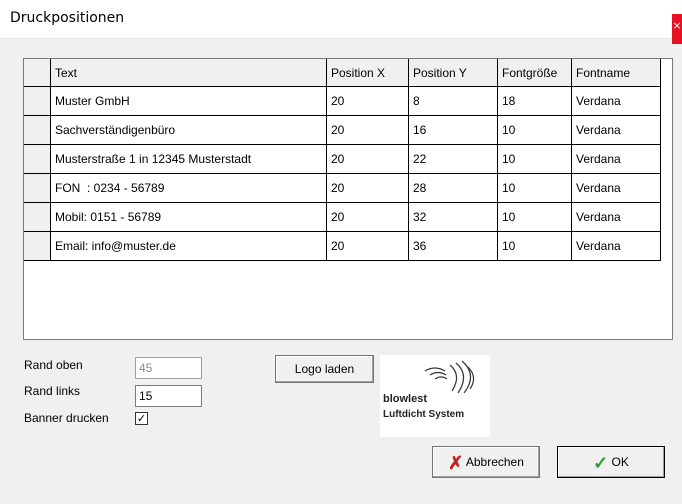  What do you see at coordinates (453, 159) in the screenshot?
I see `cell-position-y: 22` at bounding box center [453, 159].